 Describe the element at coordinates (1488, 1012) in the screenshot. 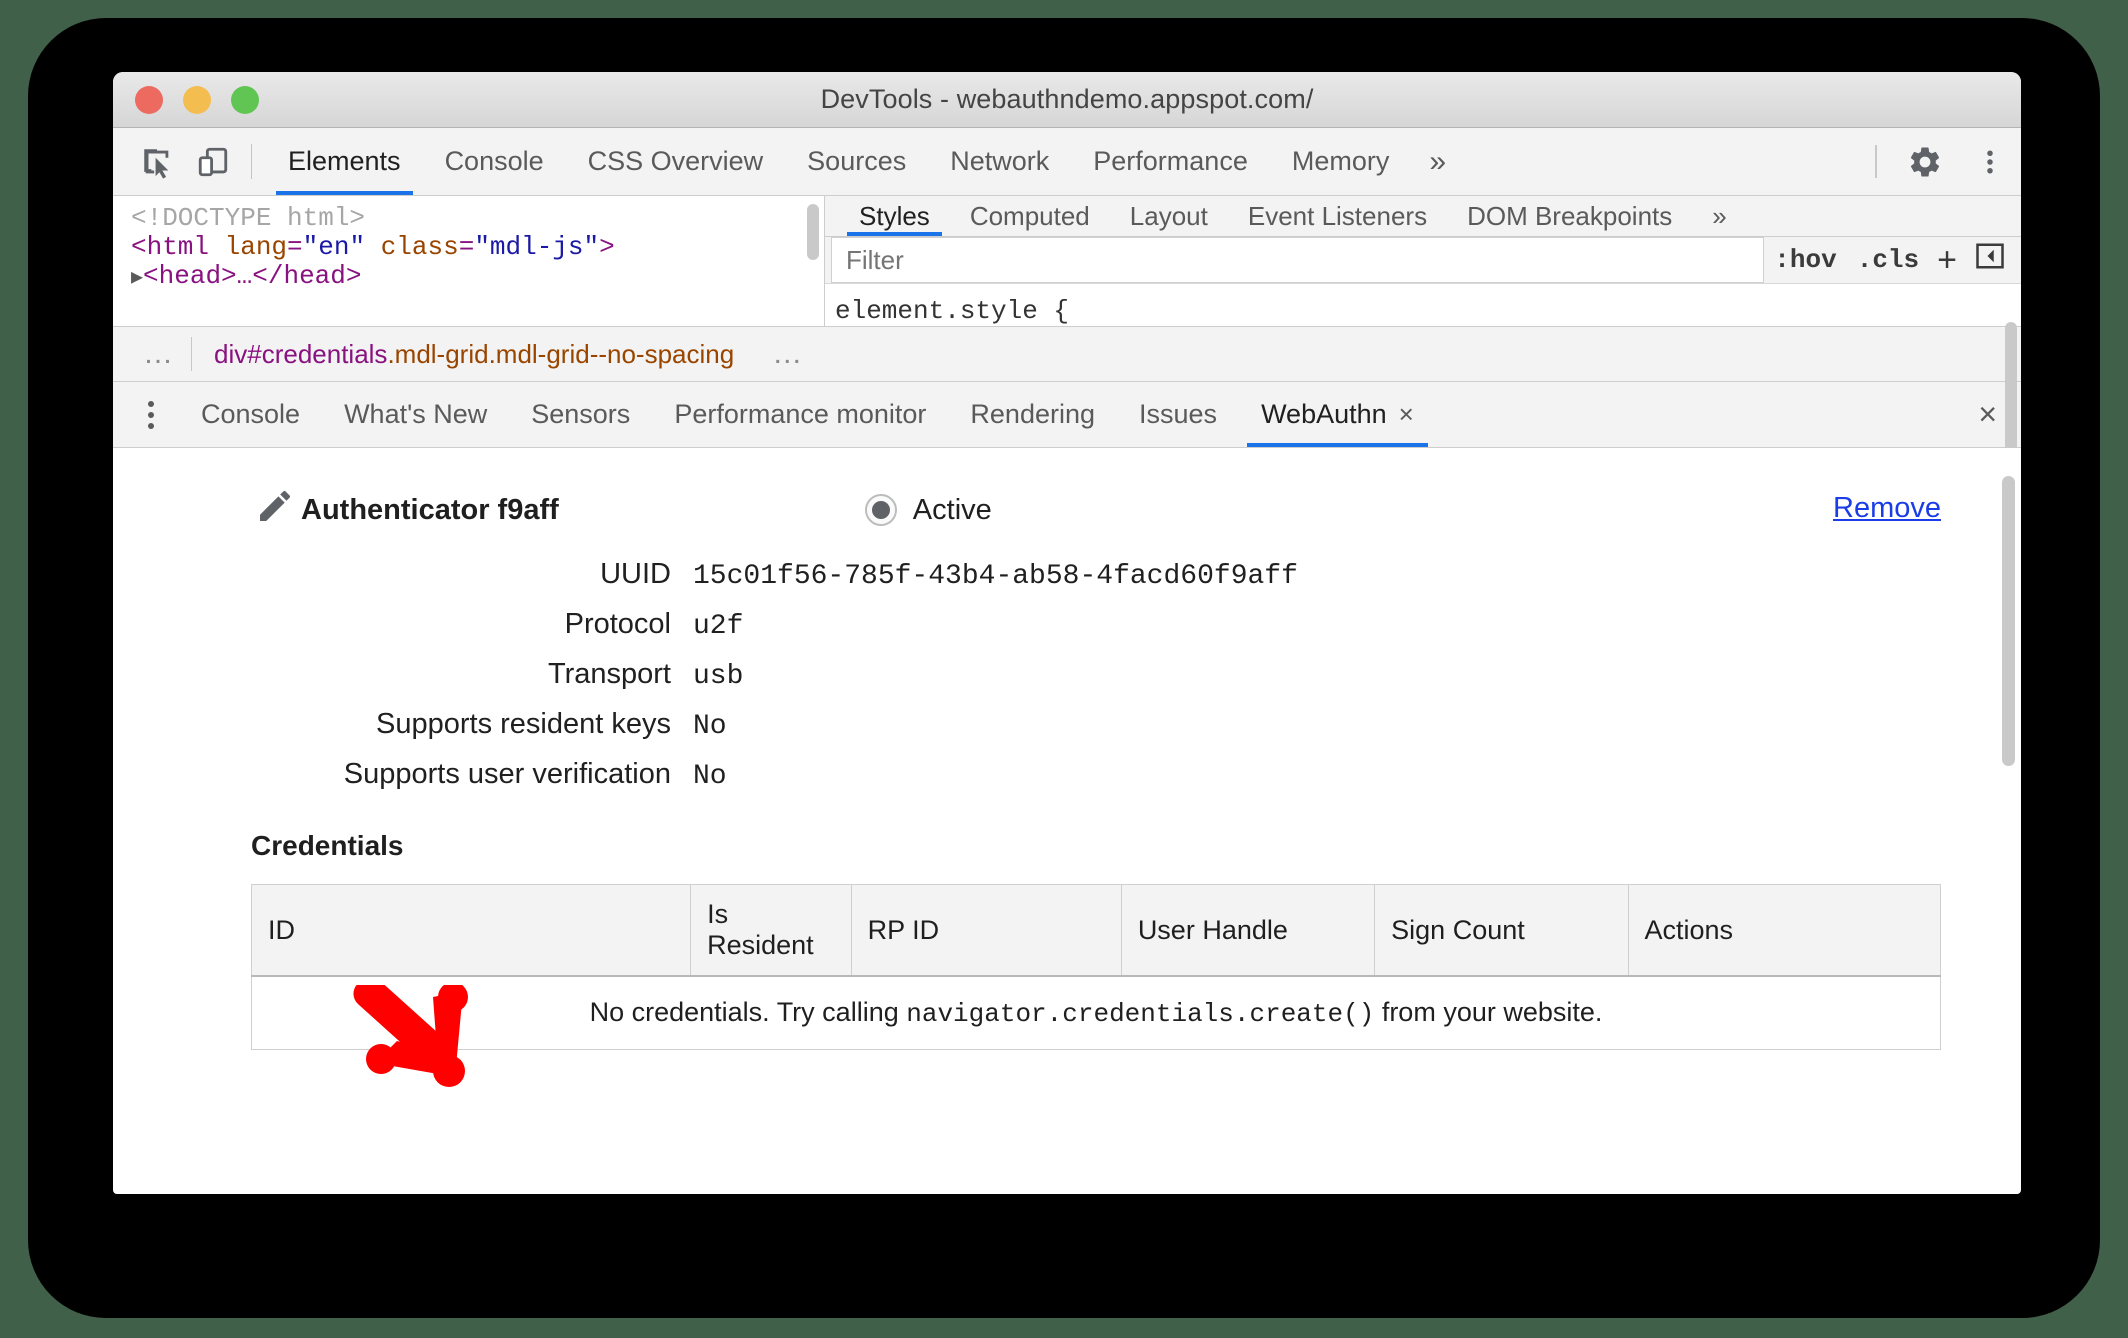

I see `empty-text-after: from your website.` at that location.